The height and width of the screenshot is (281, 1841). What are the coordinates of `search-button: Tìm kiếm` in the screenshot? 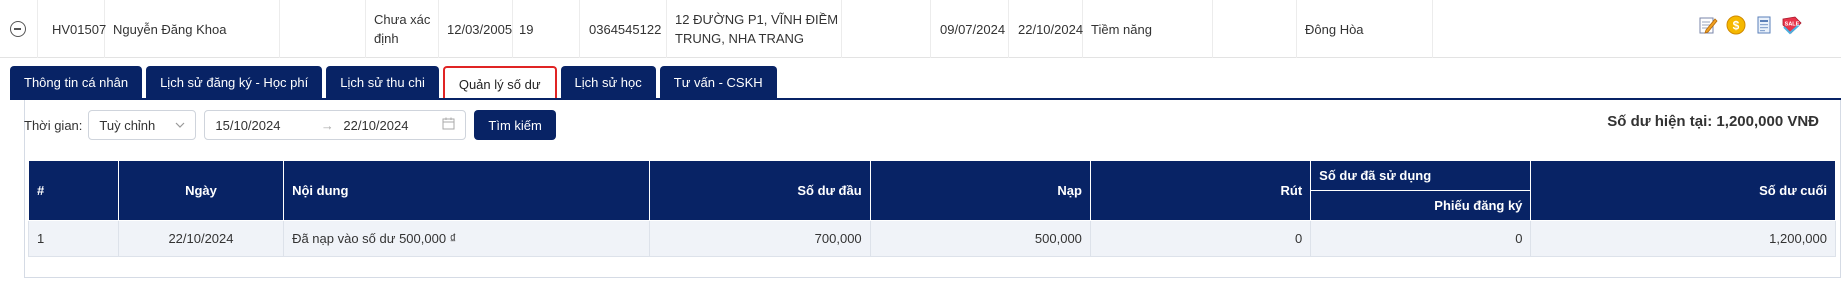 It's located at (515, 125).